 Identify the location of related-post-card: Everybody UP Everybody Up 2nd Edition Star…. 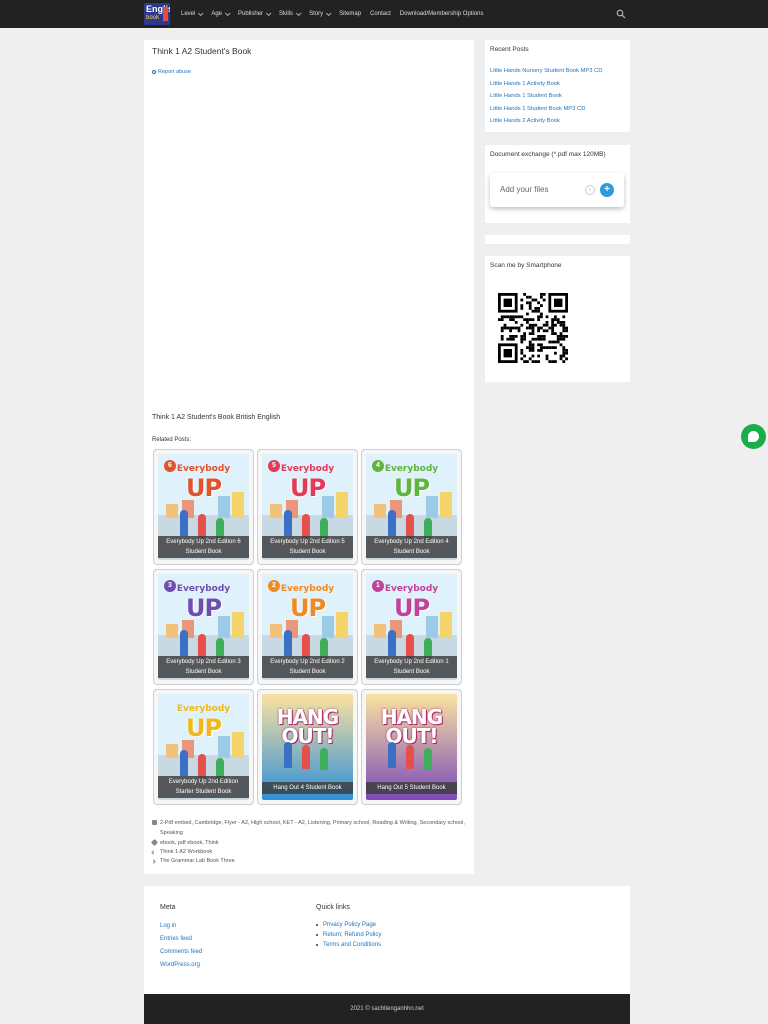
(203, 747).